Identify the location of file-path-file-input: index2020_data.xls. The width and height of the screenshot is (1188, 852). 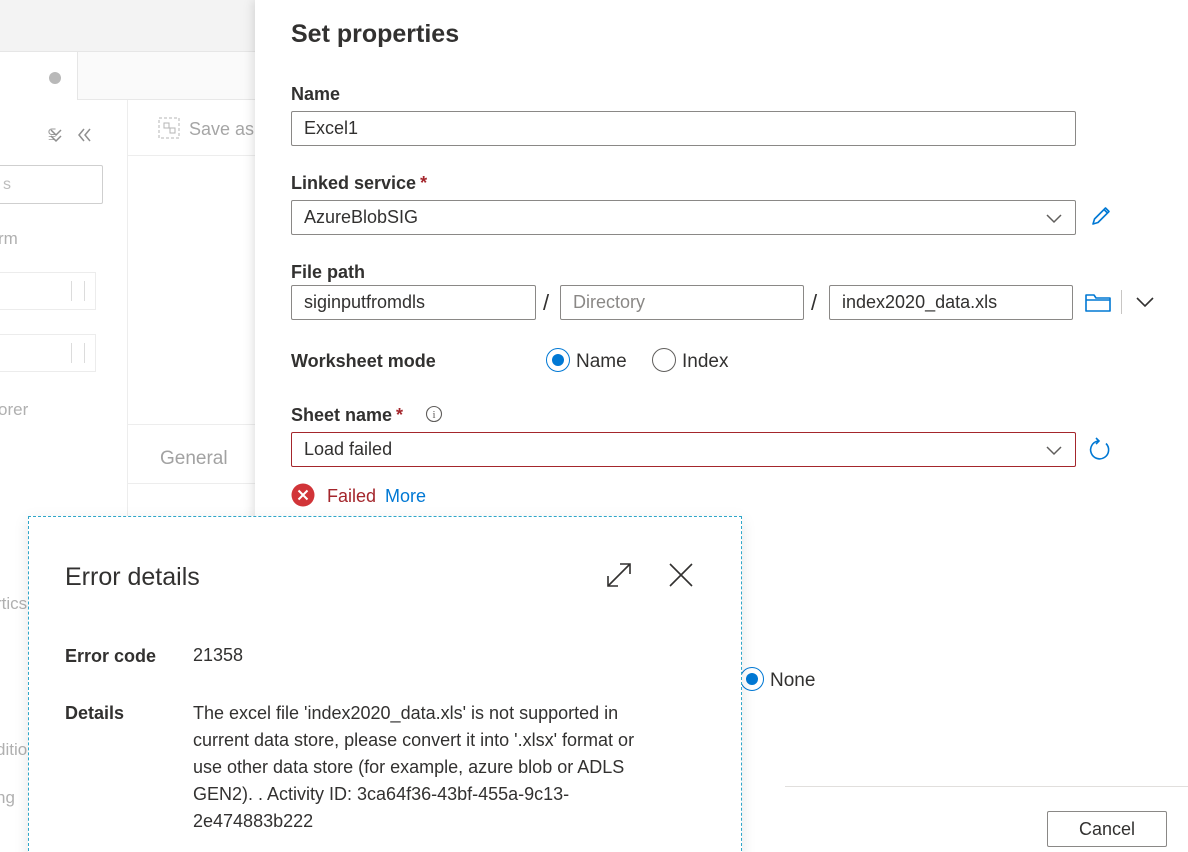
(951, 302).